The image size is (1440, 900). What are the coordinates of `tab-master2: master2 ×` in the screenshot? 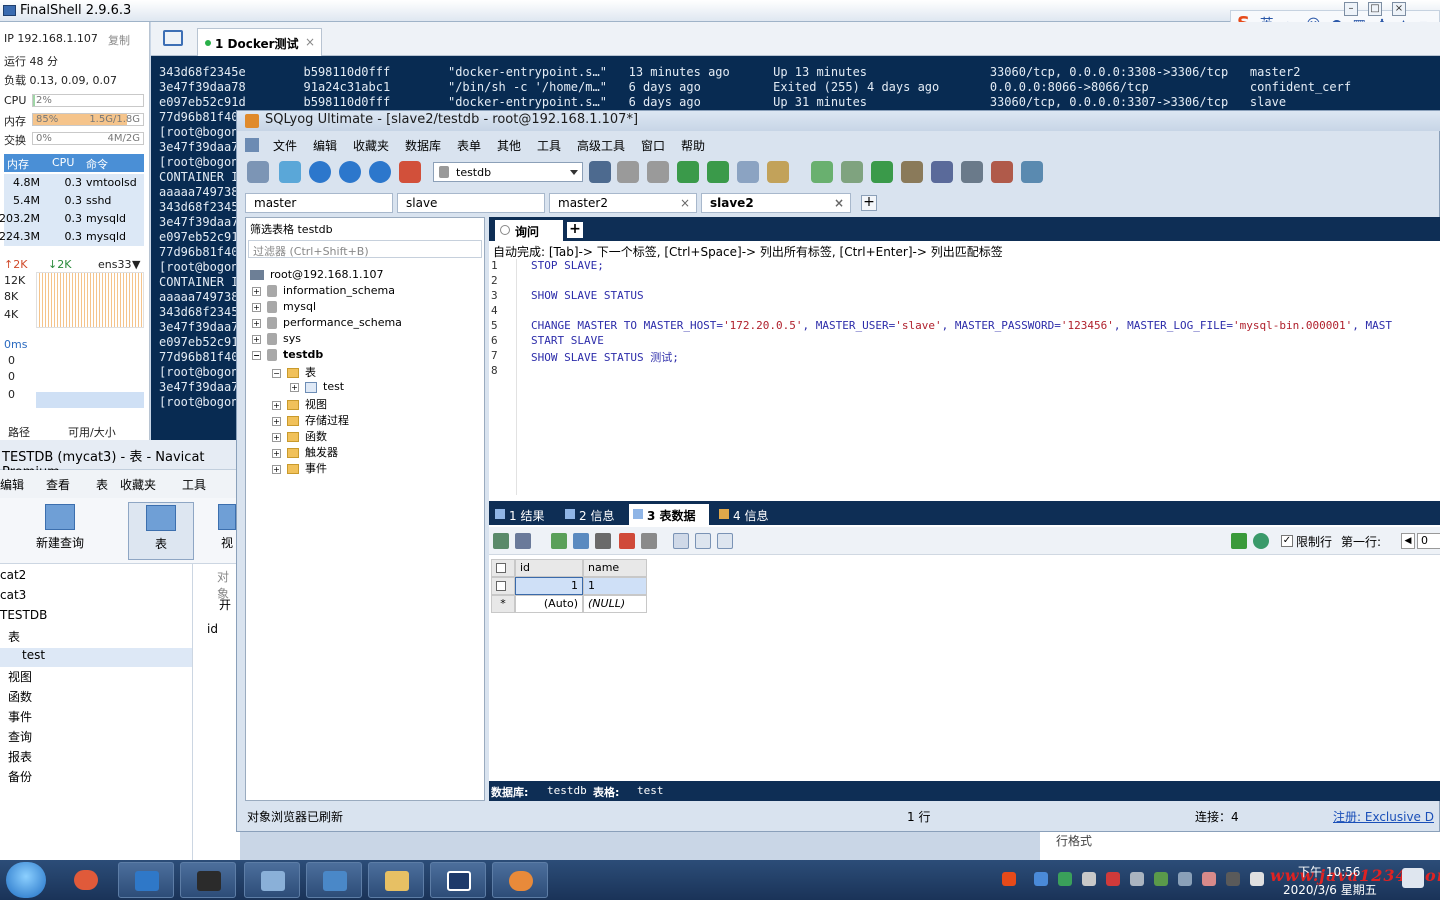 It's located at (623, 203).